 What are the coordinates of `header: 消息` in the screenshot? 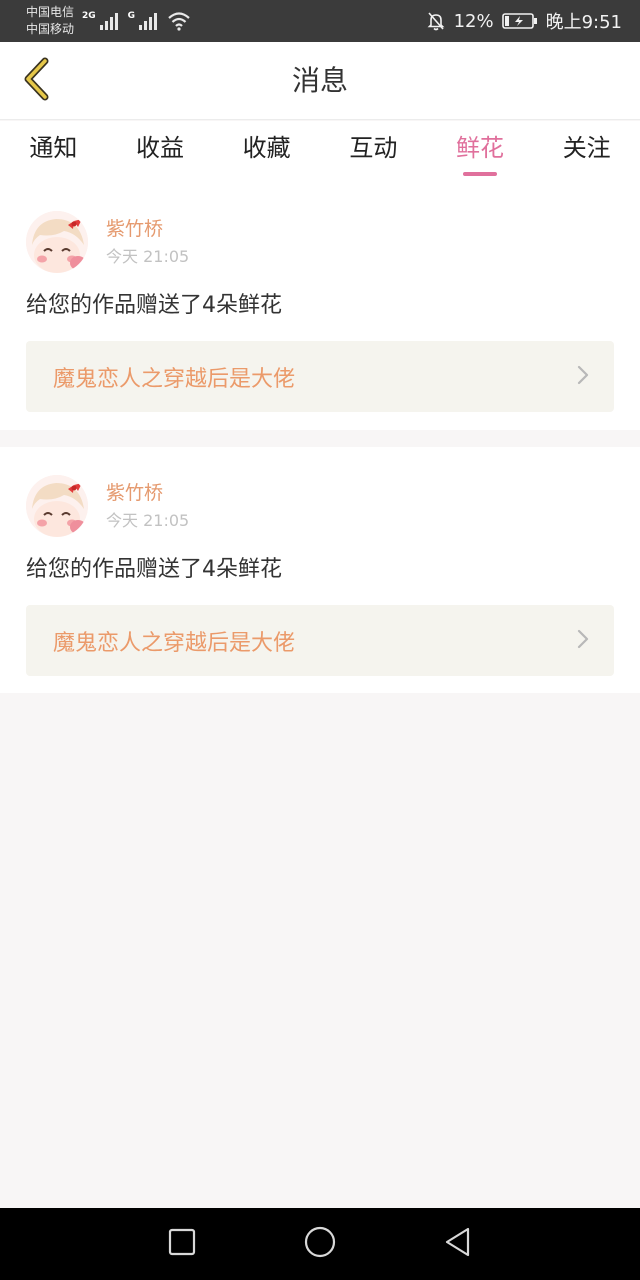 It's located at (320, 81).